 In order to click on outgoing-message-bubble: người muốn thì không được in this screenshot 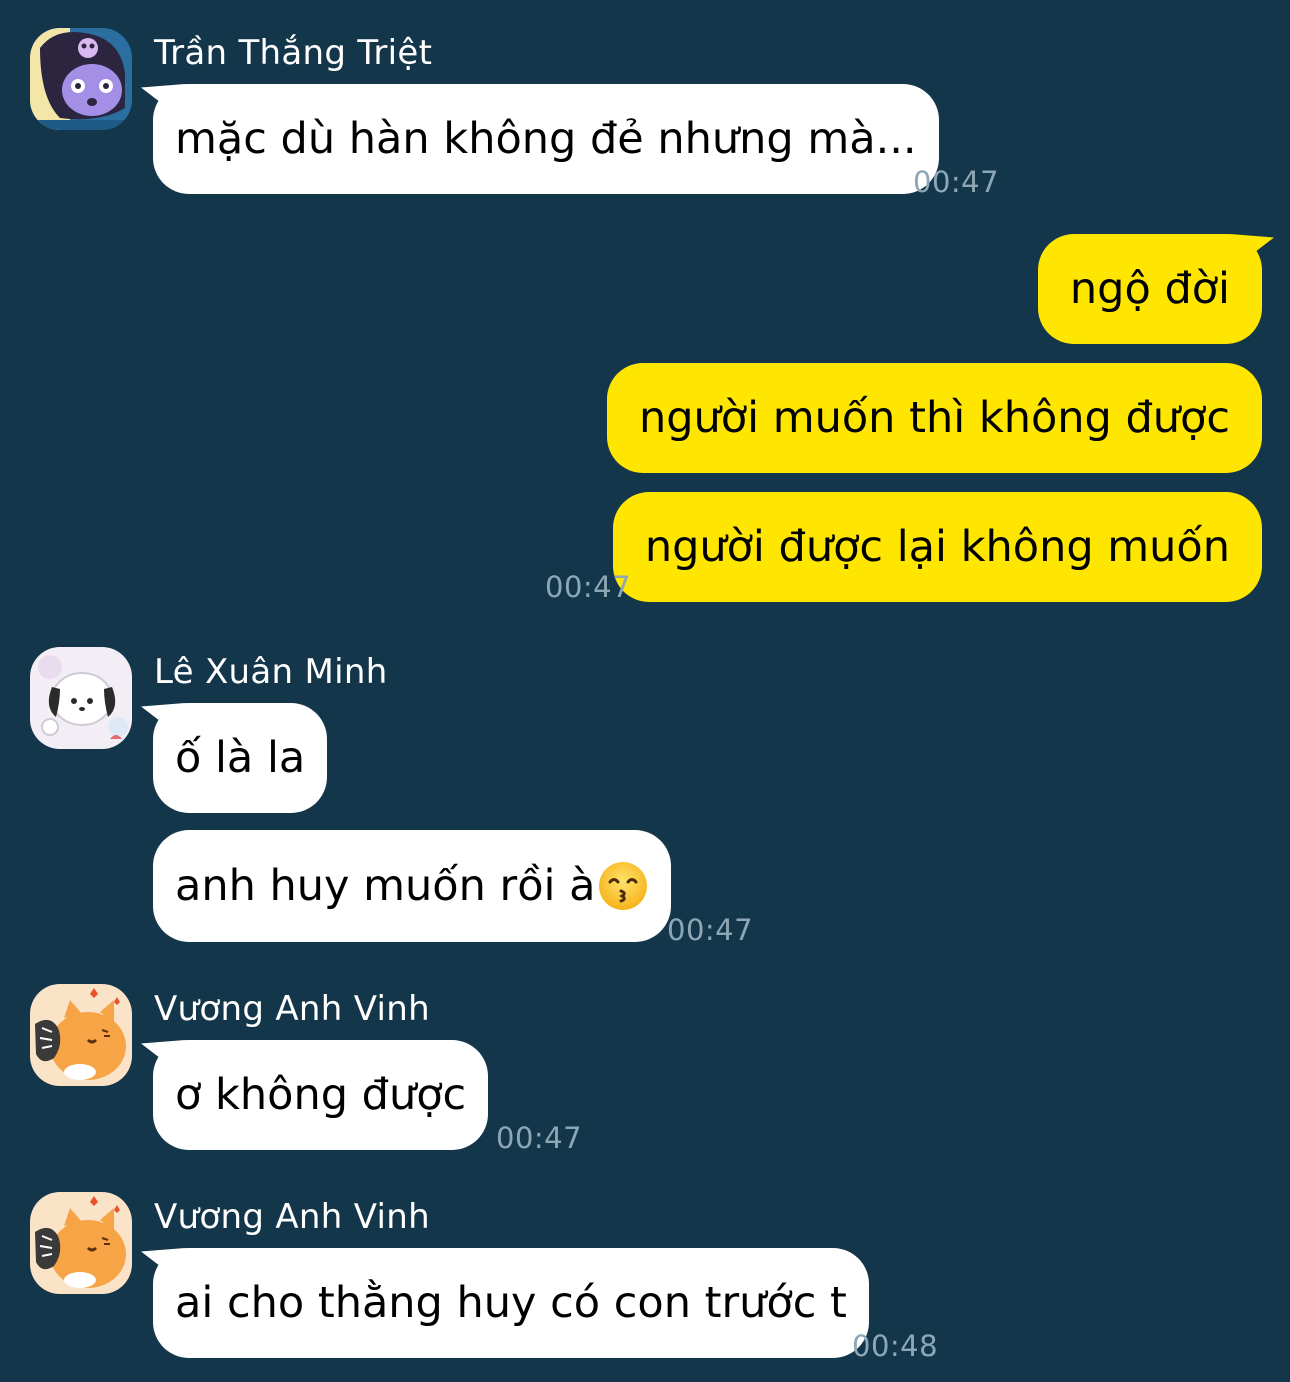, I will do `click(934, 418)`.